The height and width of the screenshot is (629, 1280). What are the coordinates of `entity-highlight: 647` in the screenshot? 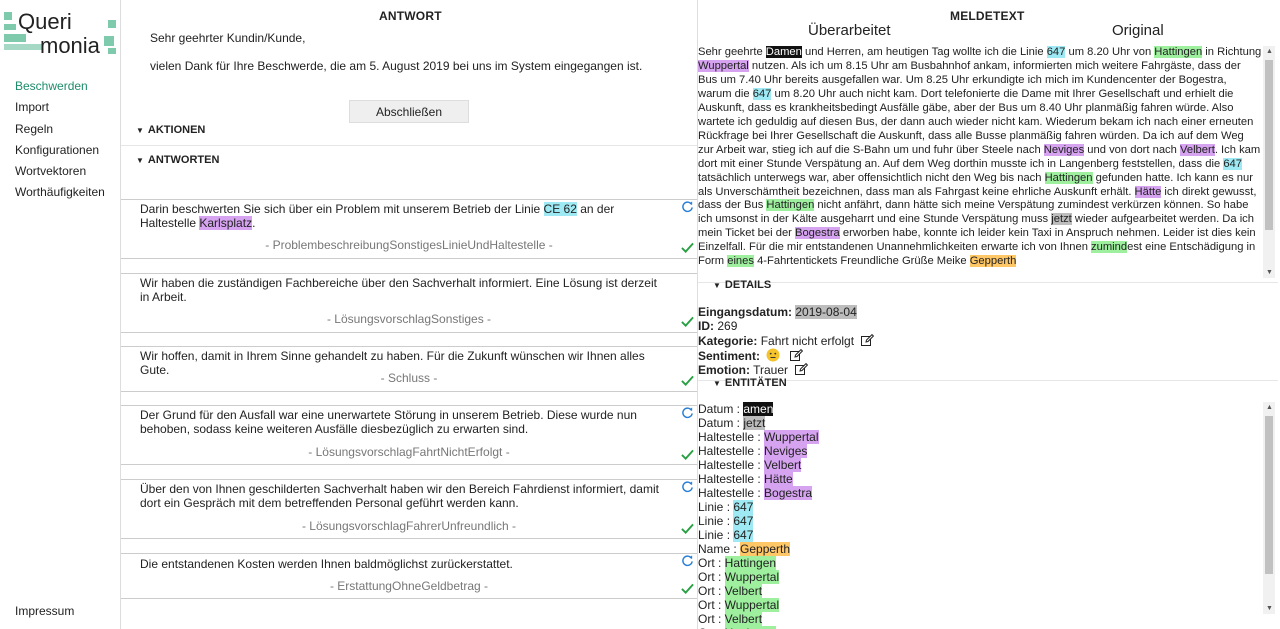 It's located at (1056, 52).